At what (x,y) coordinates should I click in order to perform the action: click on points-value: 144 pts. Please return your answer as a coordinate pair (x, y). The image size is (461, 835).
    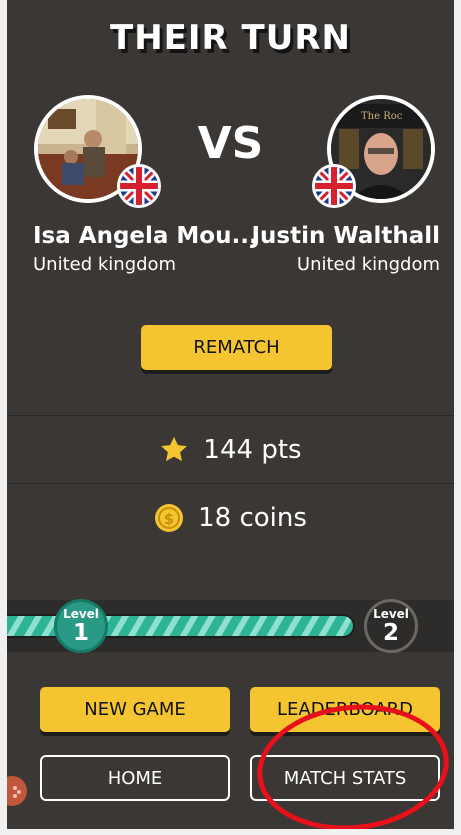
    Looking at the image, I should click on (252, 450).